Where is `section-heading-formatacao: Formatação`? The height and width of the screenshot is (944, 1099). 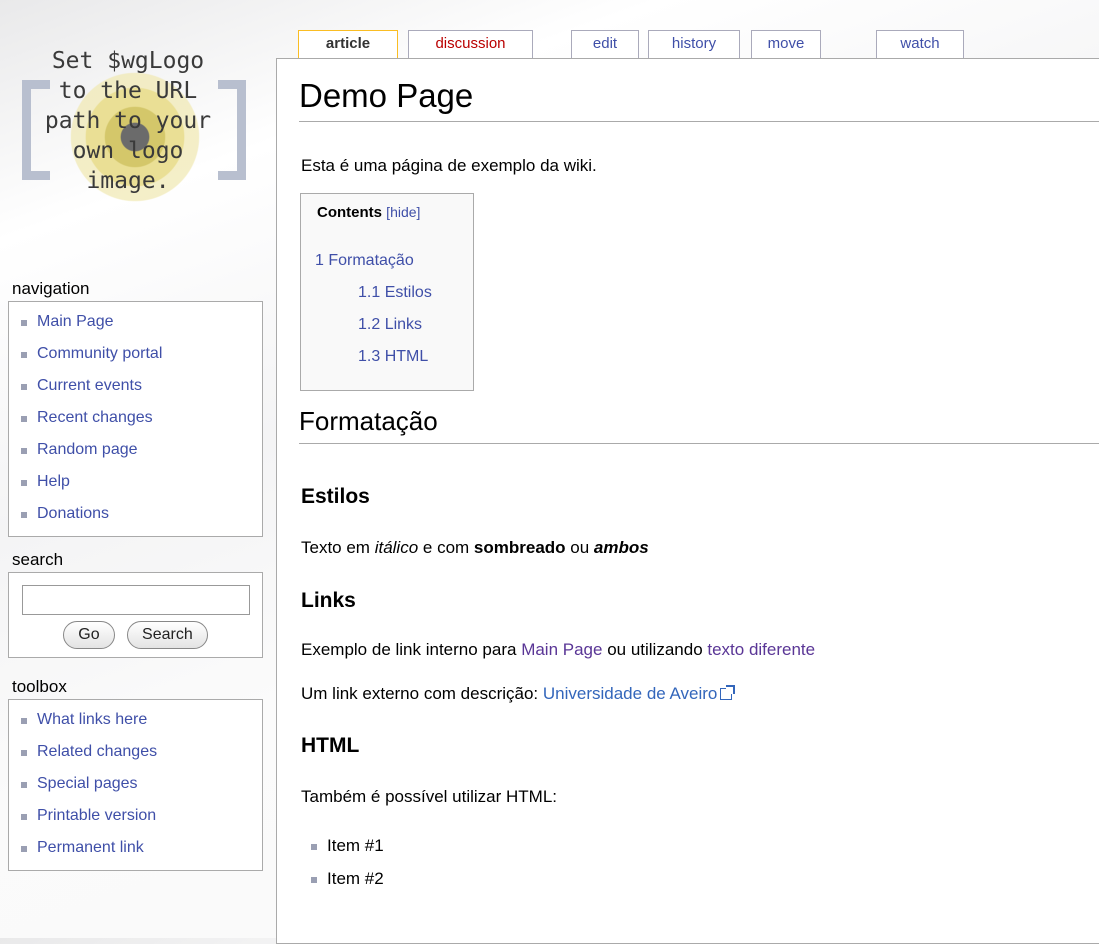
section-heading-formatacao: Formatação is located at coordinates (699, 425).